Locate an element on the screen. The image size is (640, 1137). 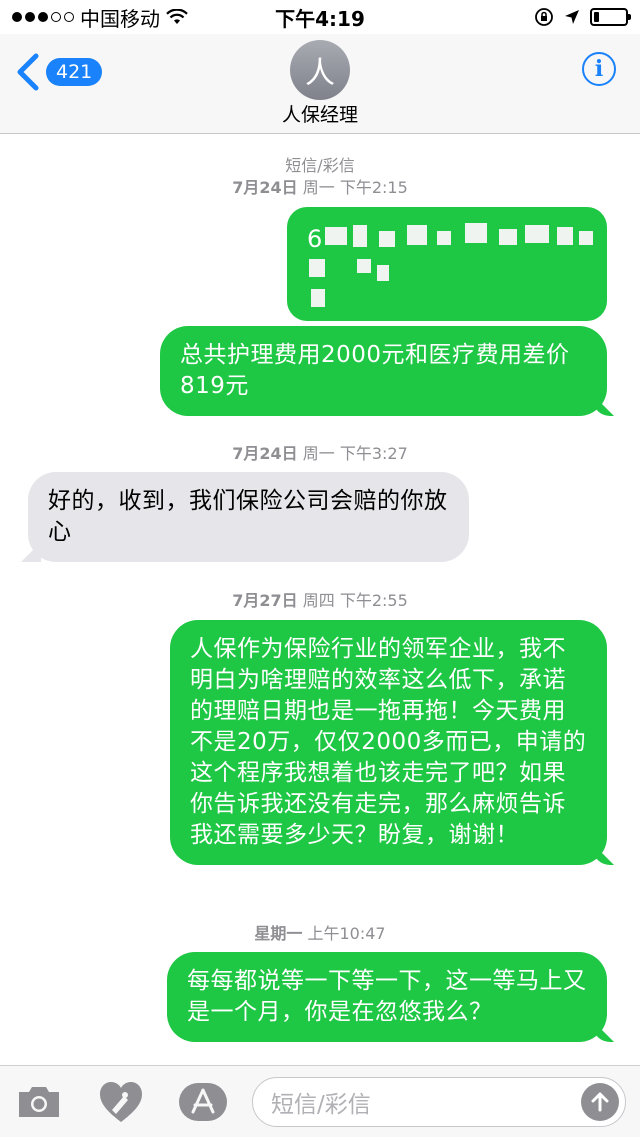
carrier-name: 中国移动 is located at coordinates (120, 18).